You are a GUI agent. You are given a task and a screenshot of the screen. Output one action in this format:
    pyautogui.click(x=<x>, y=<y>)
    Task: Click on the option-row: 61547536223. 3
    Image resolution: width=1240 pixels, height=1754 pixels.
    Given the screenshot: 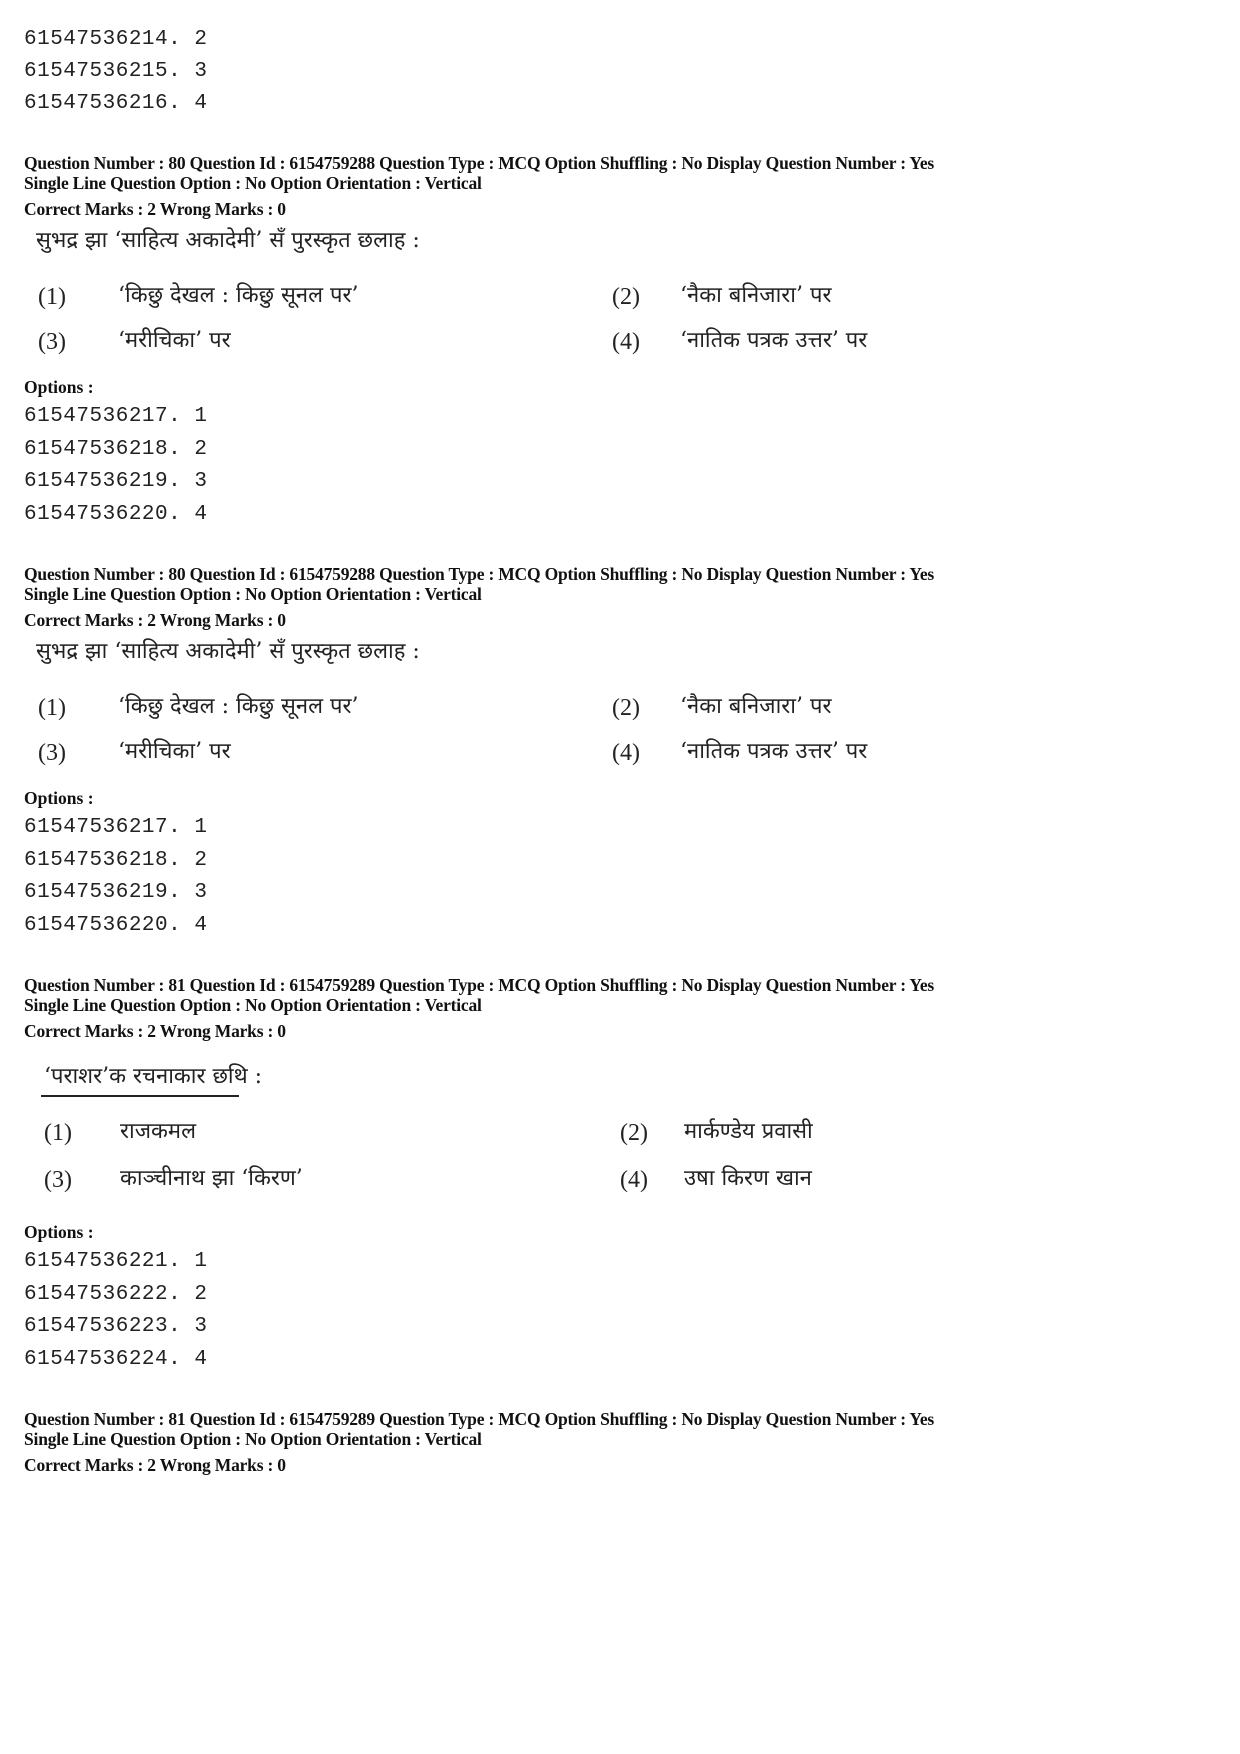 What is the action you would take?
    pyautogui.click(x=116, y=1326)
    